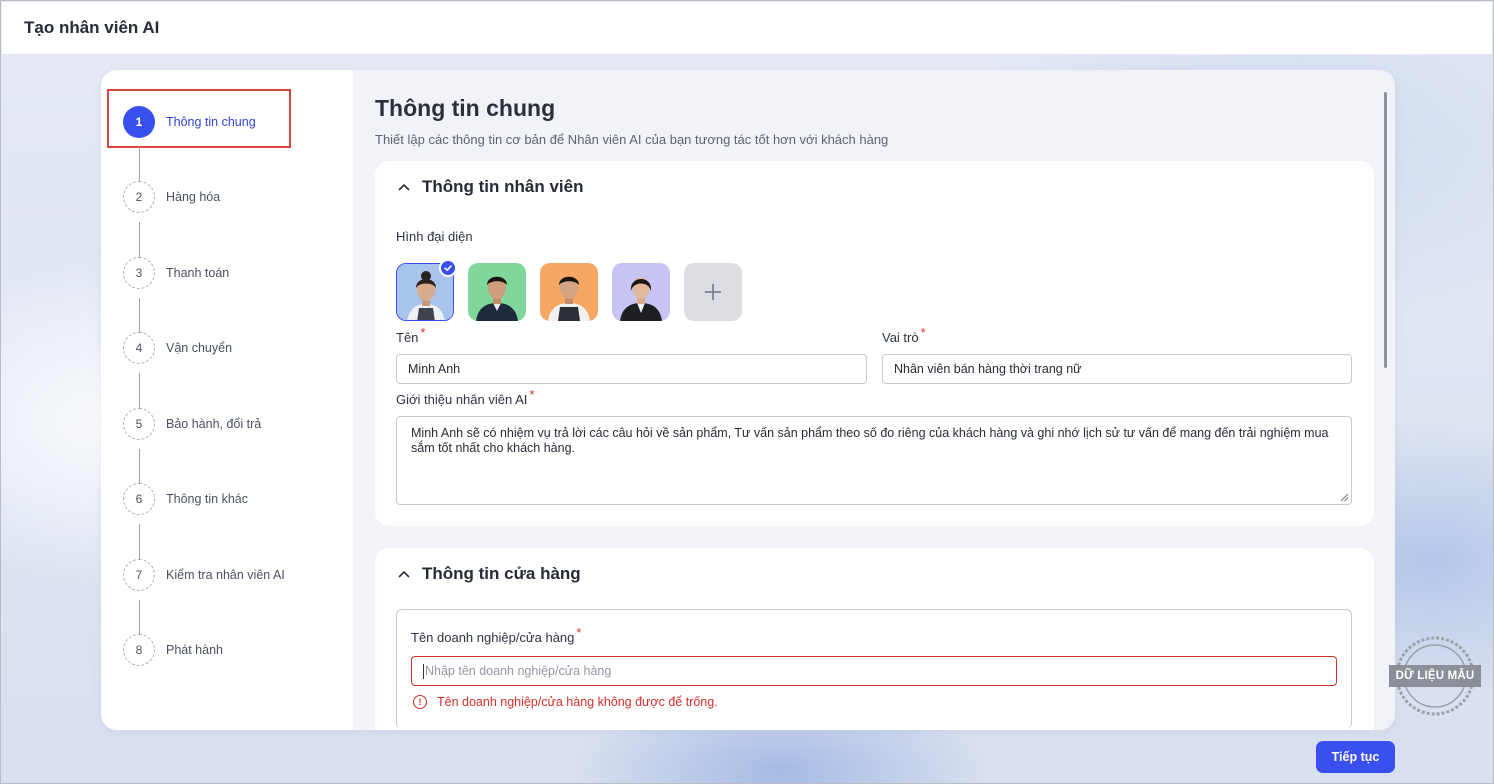  I want to click on next-button: Tiếp tục, so click(1355, 757).